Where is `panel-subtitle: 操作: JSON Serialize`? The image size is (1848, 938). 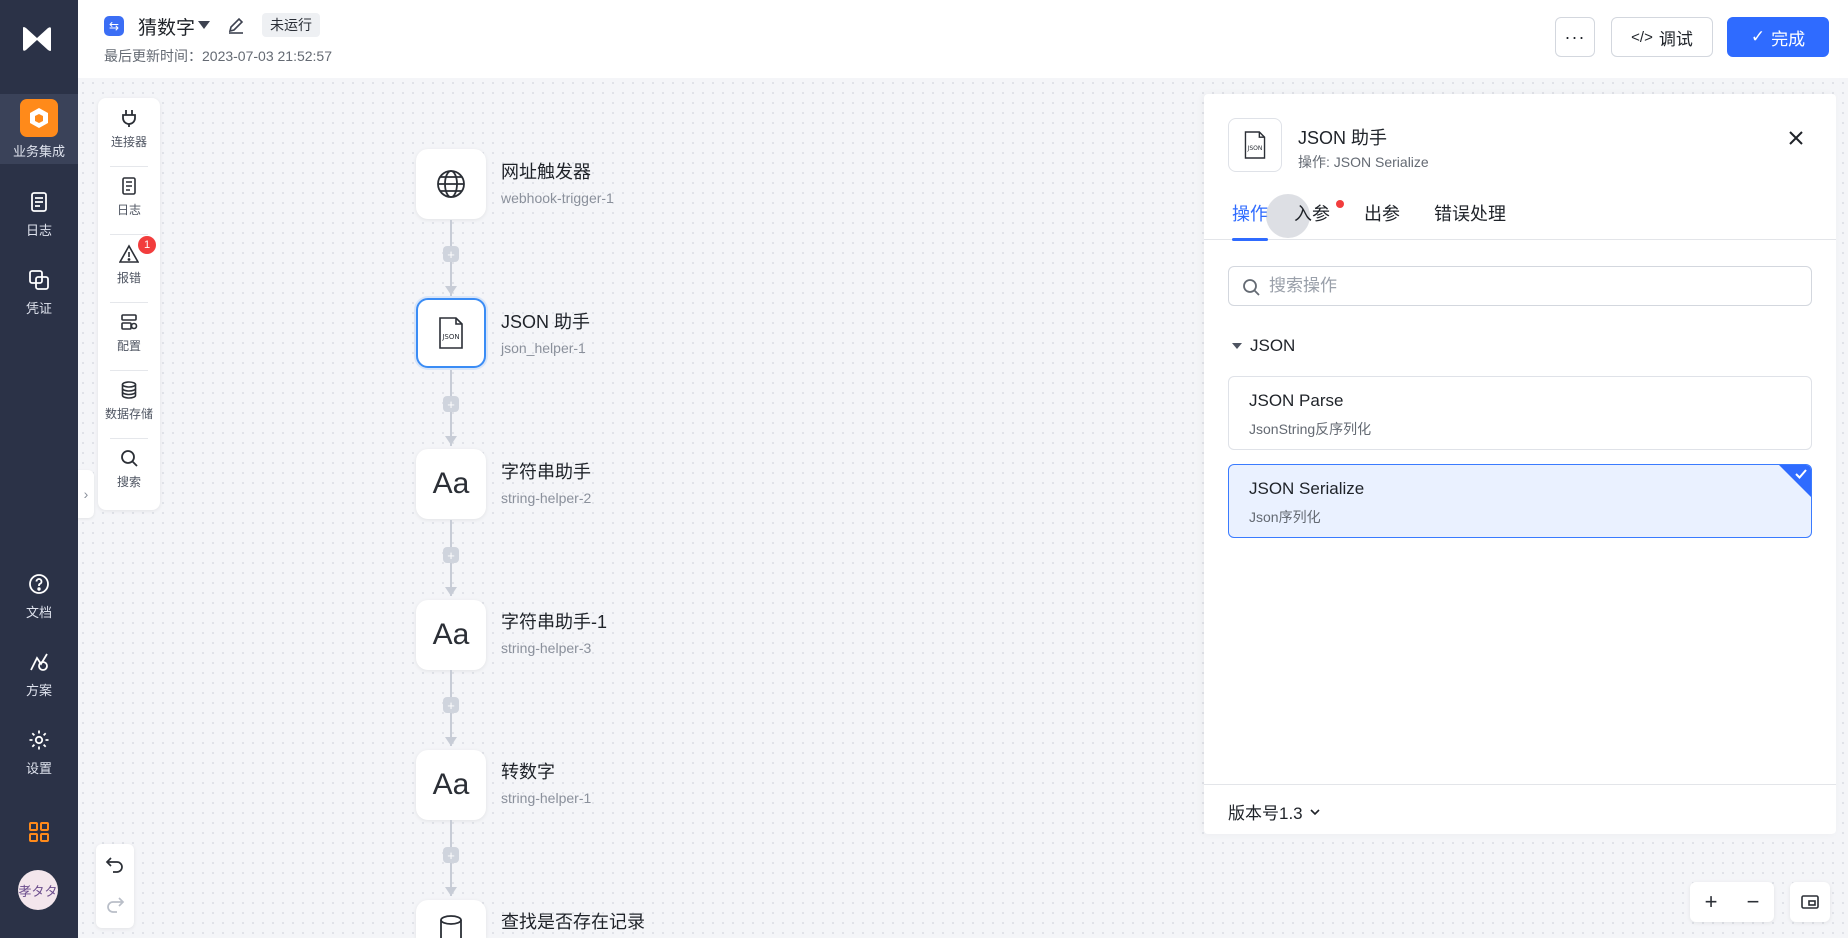 panel-subtitle: 操作: JSON Serialize is located at coordinates (1363, 162).